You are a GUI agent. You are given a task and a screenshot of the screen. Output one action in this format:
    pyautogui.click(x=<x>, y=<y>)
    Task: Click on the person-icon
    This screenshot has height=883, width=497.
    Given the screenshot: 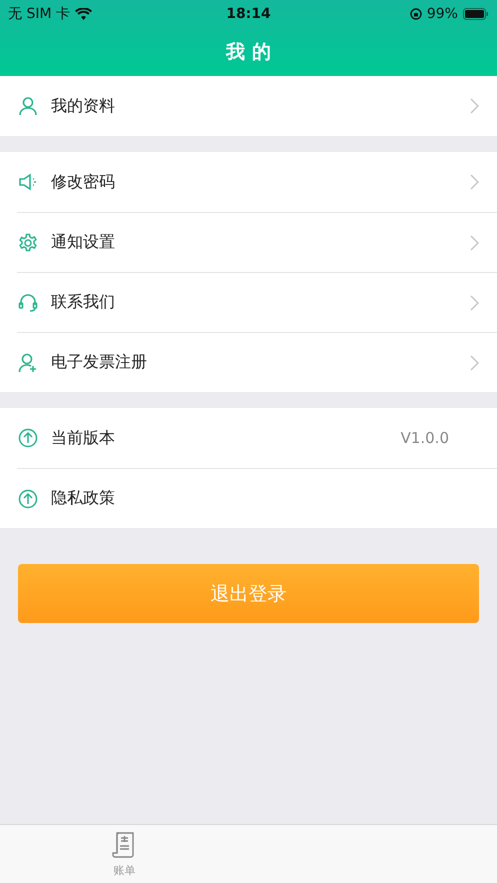 What is the action you would take?
    pyautogui.click(x=28, y=106)
    